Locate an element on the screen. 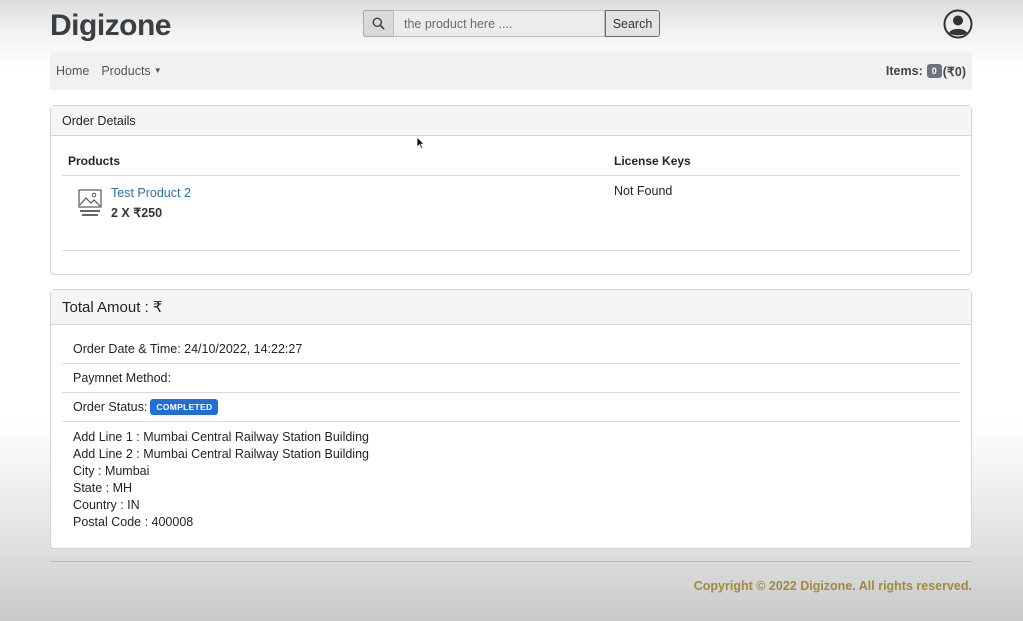 The width and height of the screenshot is (1023, 621). address-postal-code: Postal Code : 400008 is located at coordinates (133, 522).